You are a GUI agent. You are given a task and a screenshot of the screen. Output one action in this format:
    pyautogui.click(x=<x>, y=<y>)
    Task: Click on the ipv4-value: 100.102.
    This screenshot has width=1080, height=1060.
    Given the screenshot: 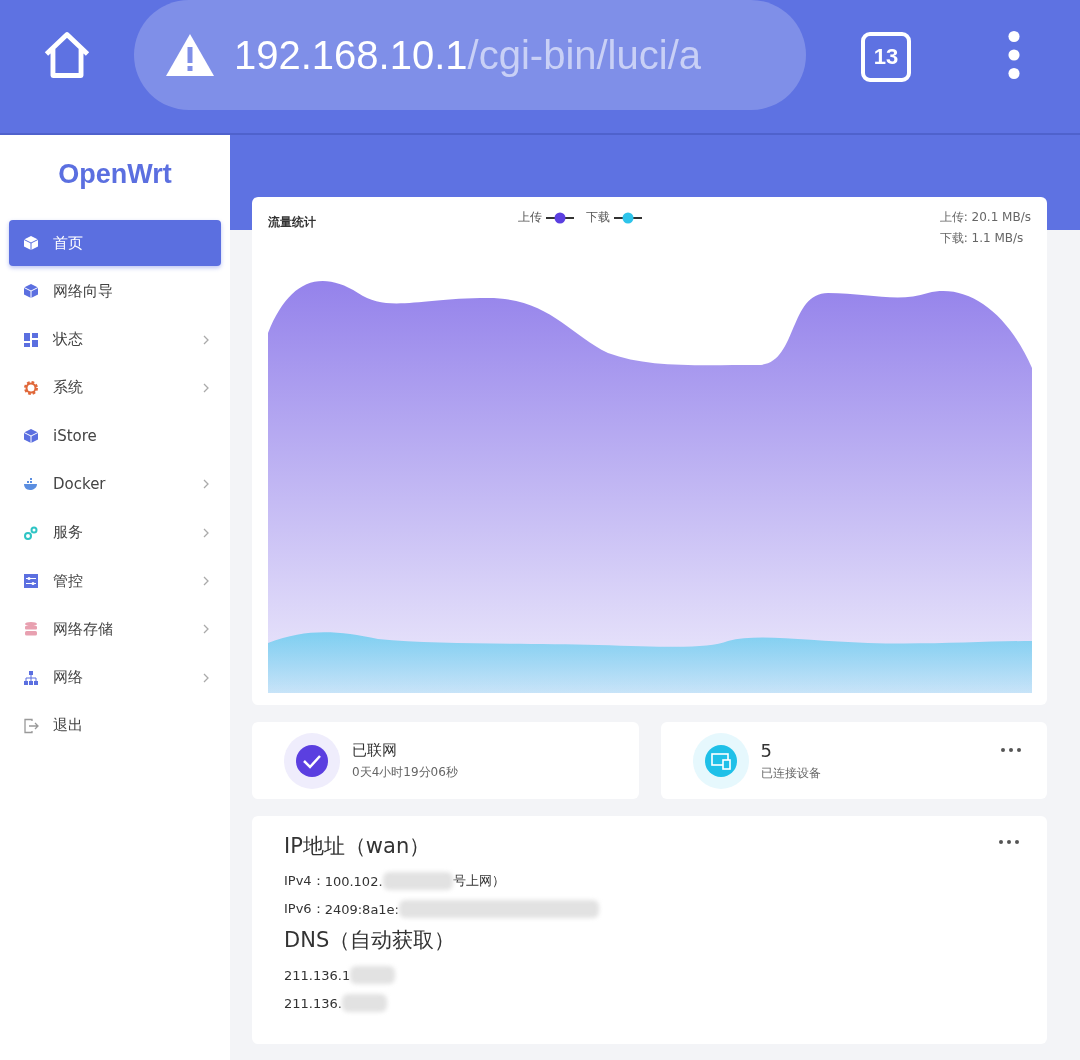 What is the action you would take?
    pyautogui.click(x=353, y=881)
    